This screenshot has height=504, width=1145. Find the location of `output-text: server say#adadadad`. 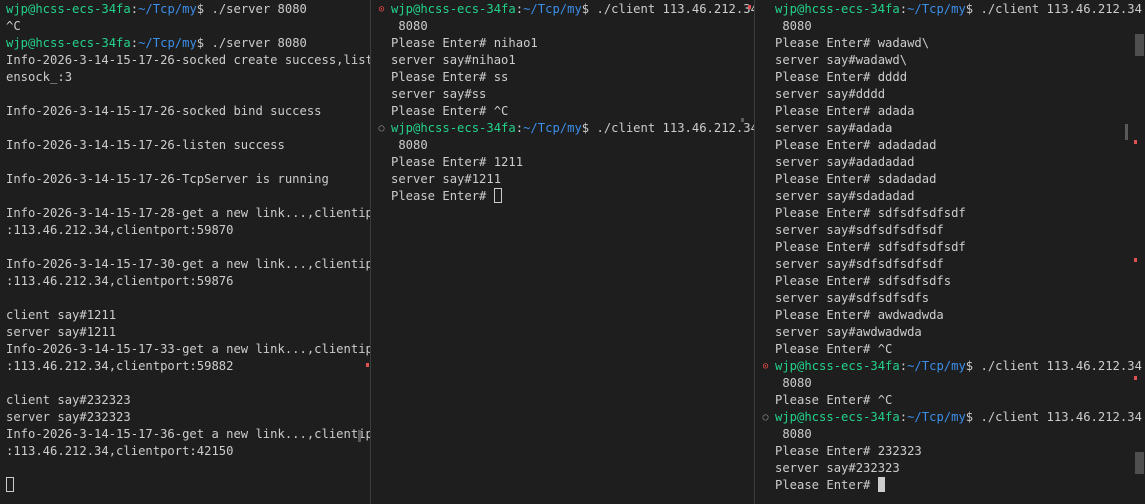

output-text: server say#adadadad is located at coordinates (845, 162).